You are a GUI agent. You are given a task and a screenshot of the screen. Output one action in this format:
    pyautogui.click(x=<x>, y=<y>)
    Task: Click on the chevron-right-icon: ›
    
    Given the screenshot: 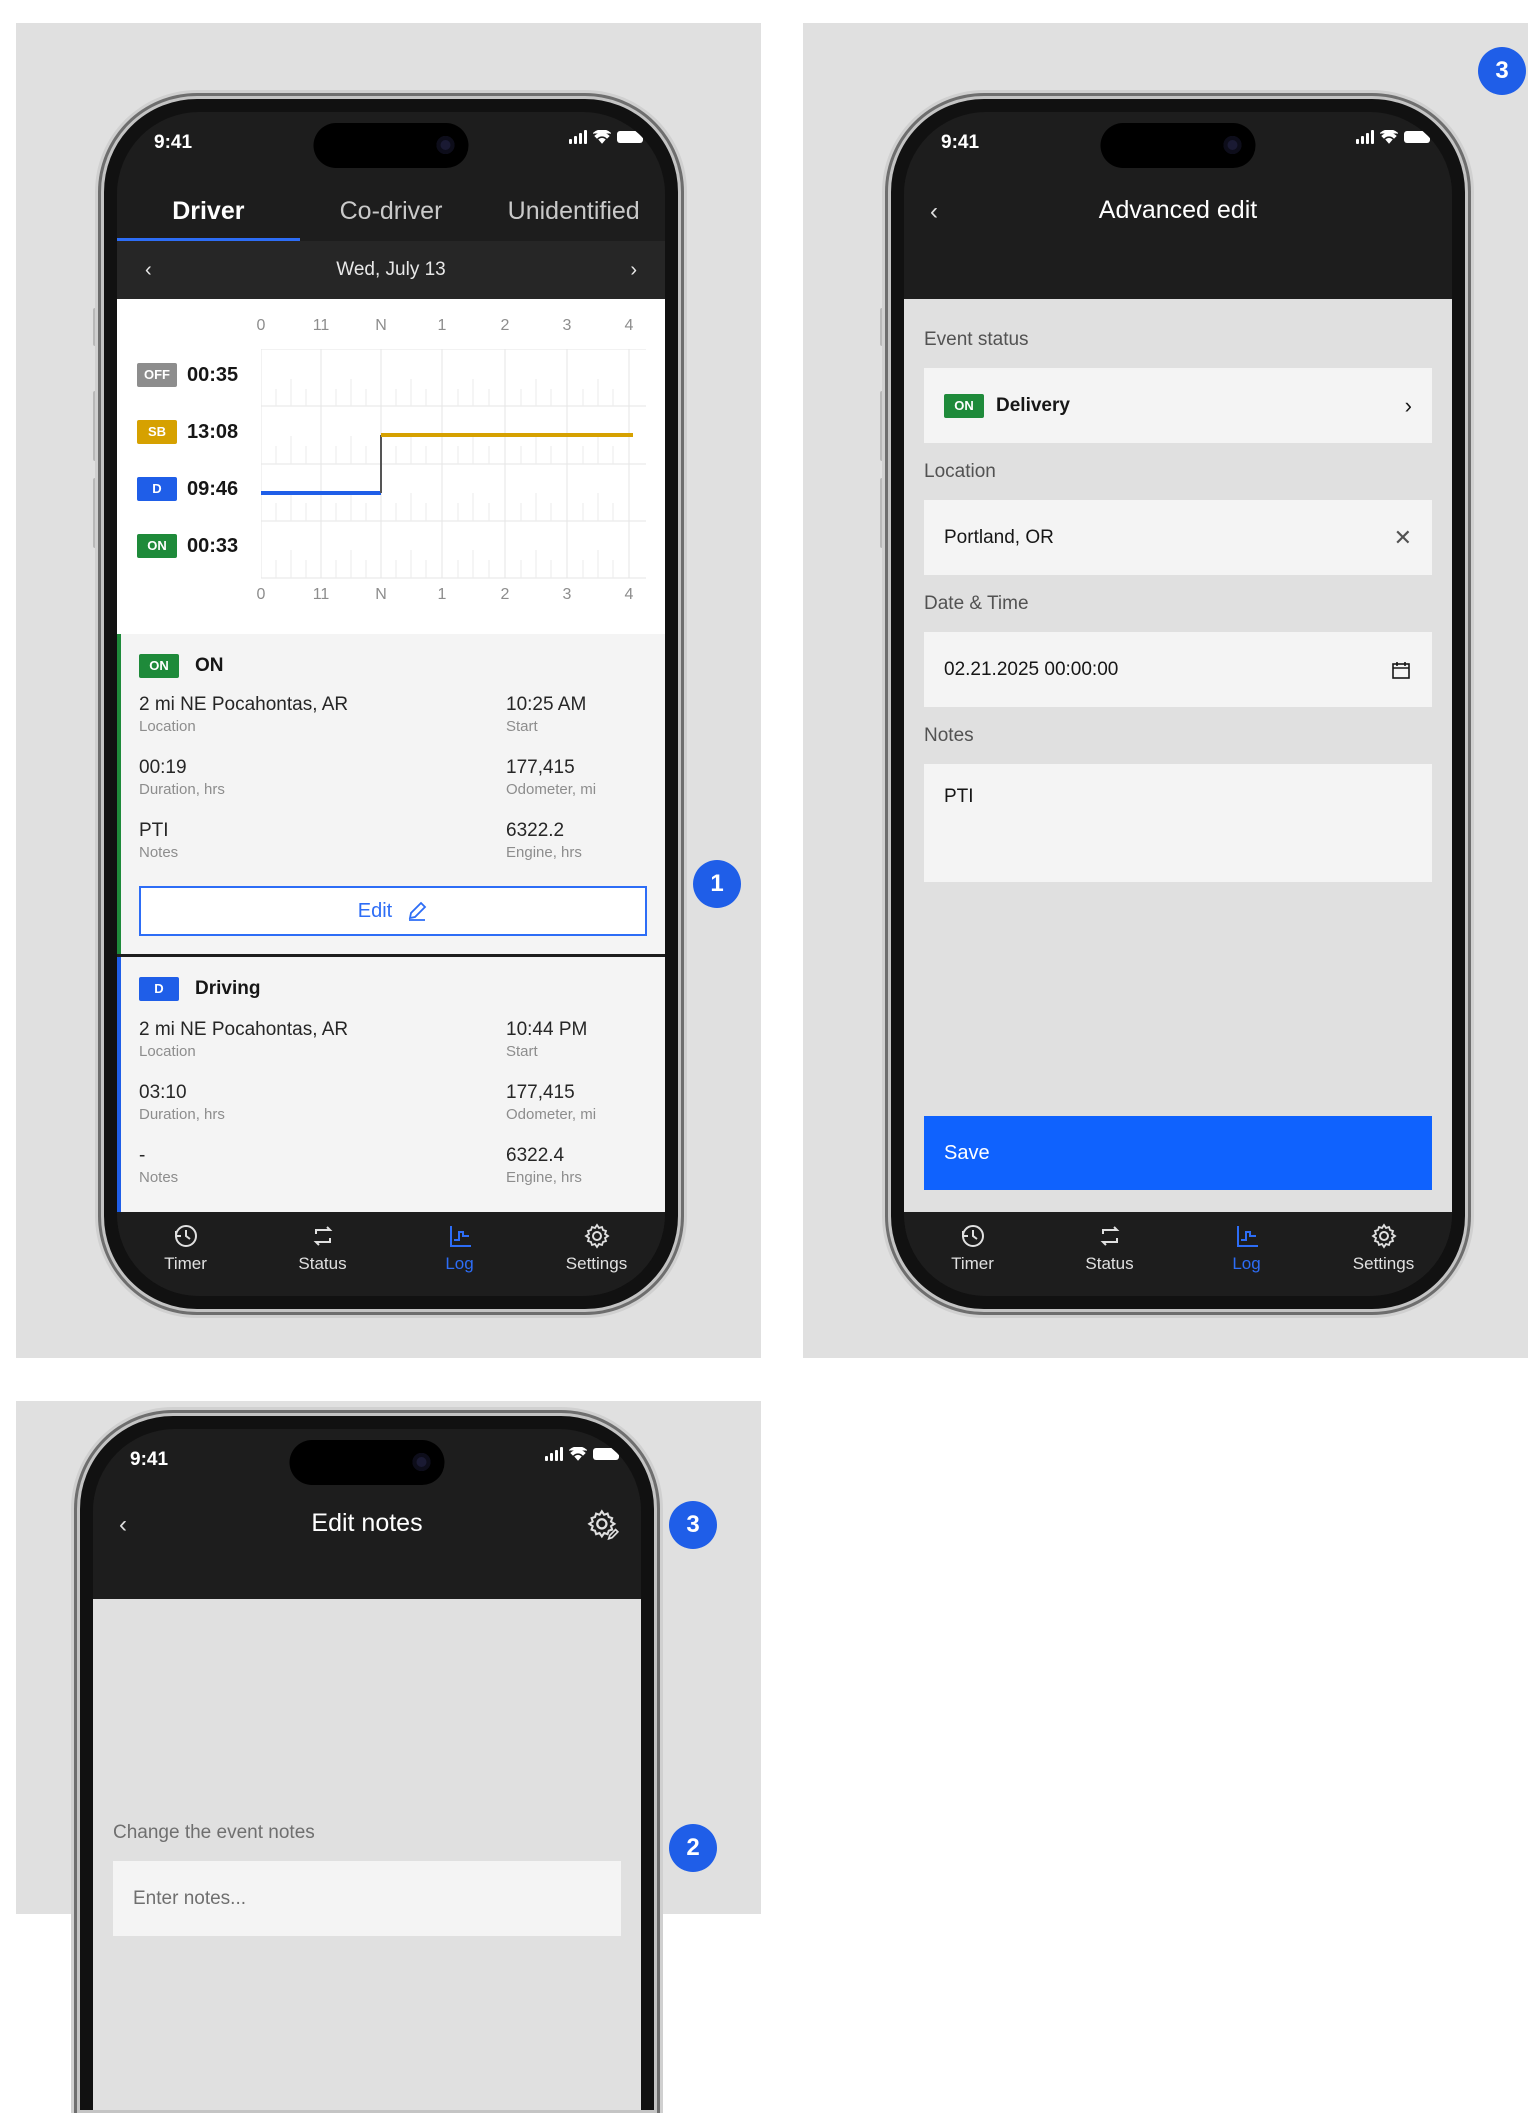 What is the action you would take?
    pyautogui.click(x=1408, y=405)
    